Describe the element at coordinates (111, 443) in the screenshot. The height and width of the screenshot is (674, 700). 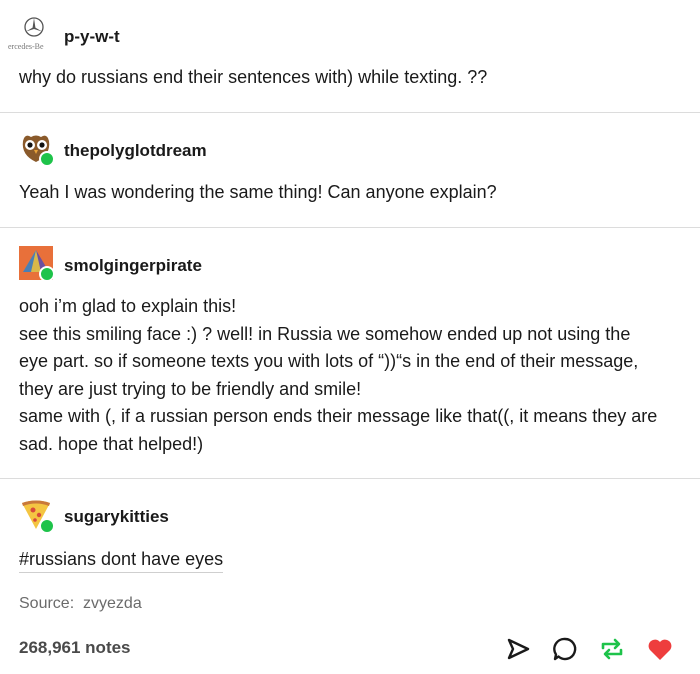
I see `text-line: sad. hope that helped!)` at that location.